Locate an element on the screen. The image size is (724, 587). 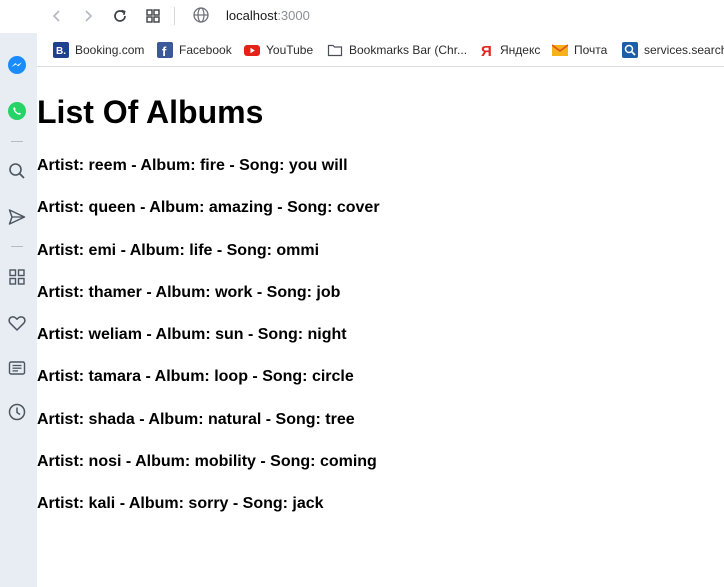
yandex-icon: Я is located at coordinates (486, 50).